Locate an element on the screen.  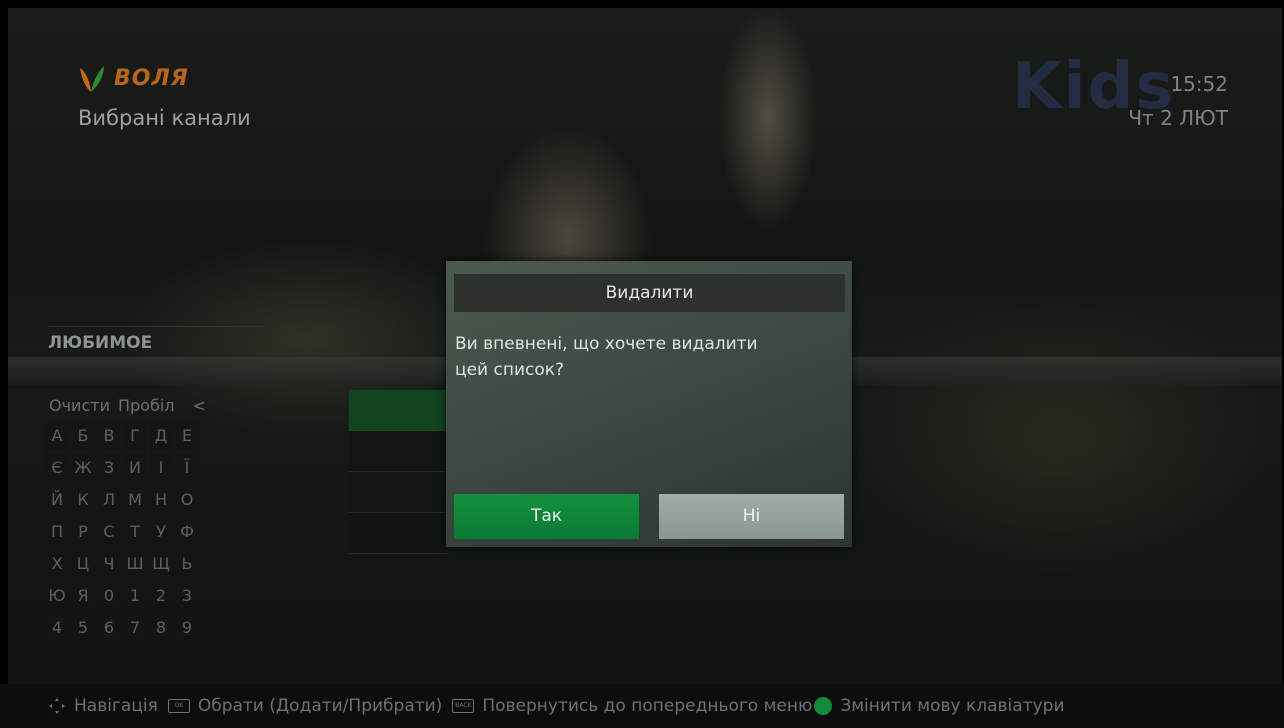
keyboard-key: 4 is located at coordinates (57, 628).